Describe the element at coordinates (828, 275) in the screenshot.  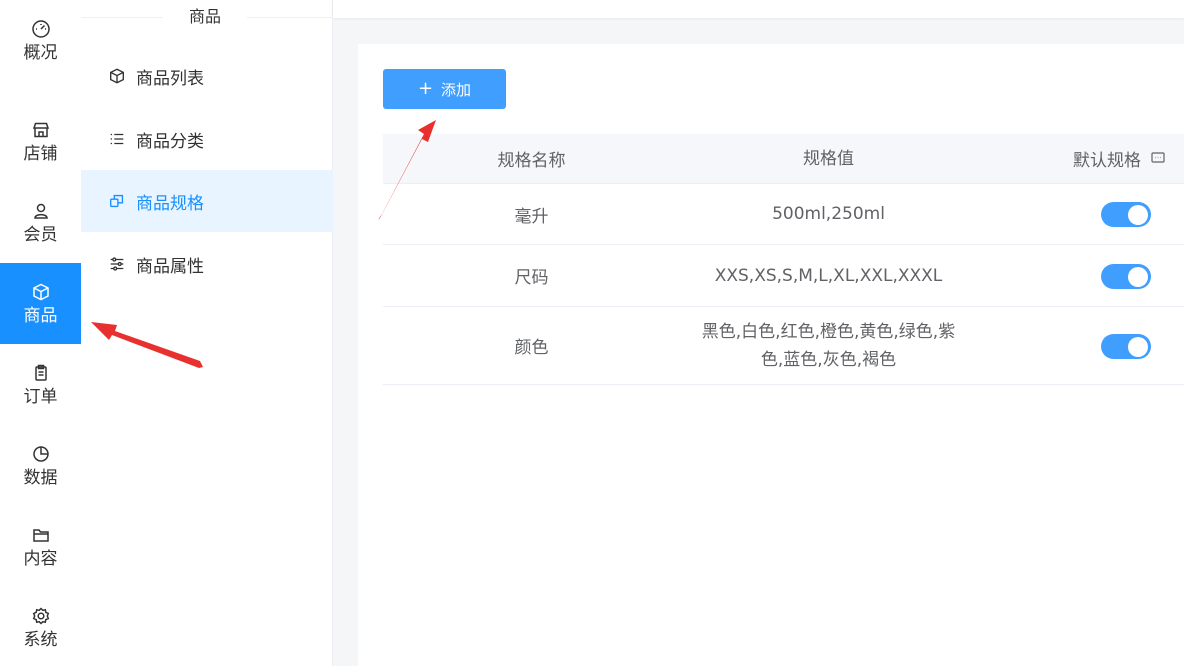
I see `spec-value-cell: XXS,XS,S,M,L,XL,XXL,XXXL` at that location.